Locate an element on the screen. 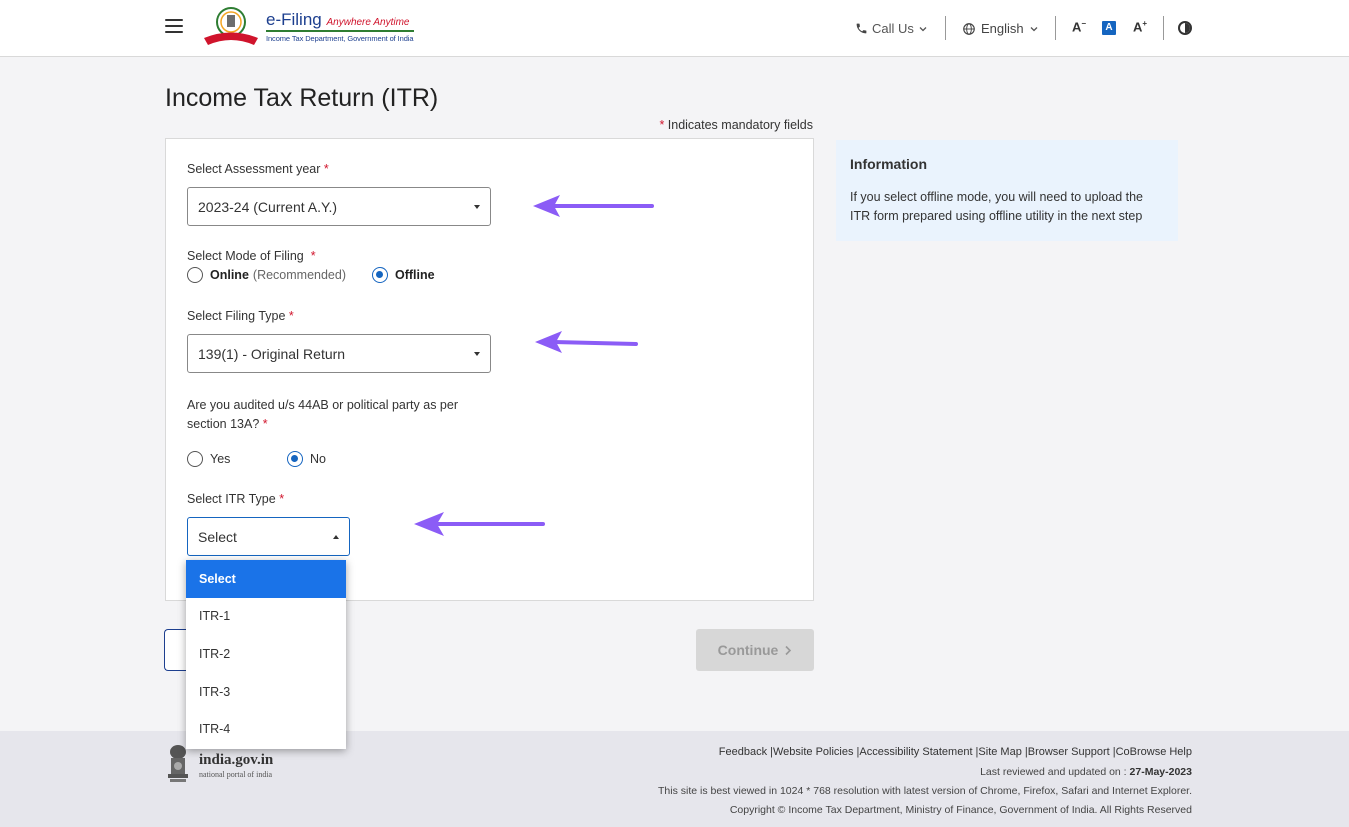 The image size is (1349, 827). reviewed-label: Last reviewed and updated on : is located at coordinates (1053, 772).